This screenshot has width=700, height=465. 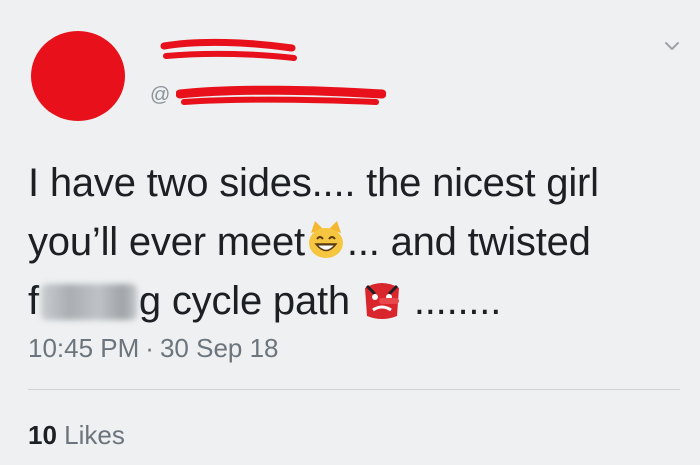 I want to click on tengu-goblin-icon, so click(x=381, y=301).